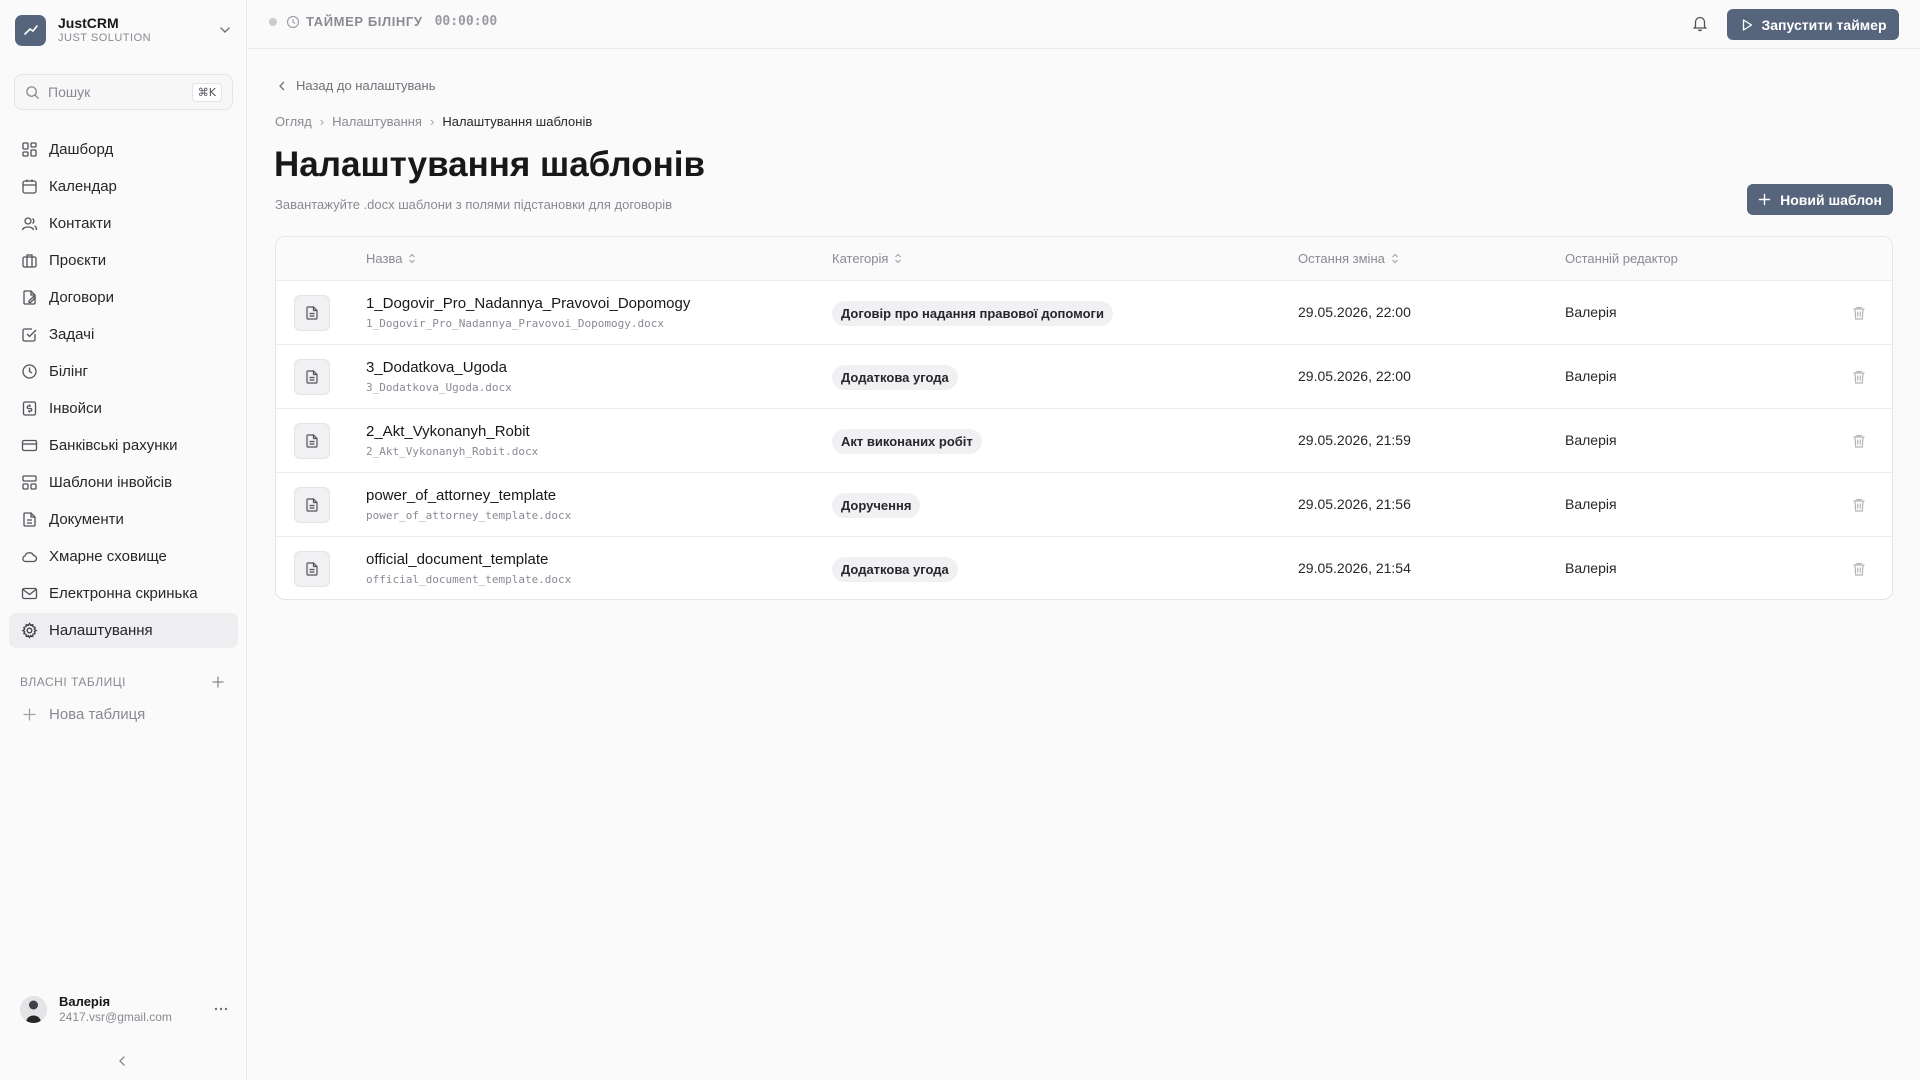 This screenshot has width=1920, height=1080. What do you see at coordinates (86, 519) in the screenshot?
I see `sidebar-item-label: Документи` at bounding box center [86, 519].